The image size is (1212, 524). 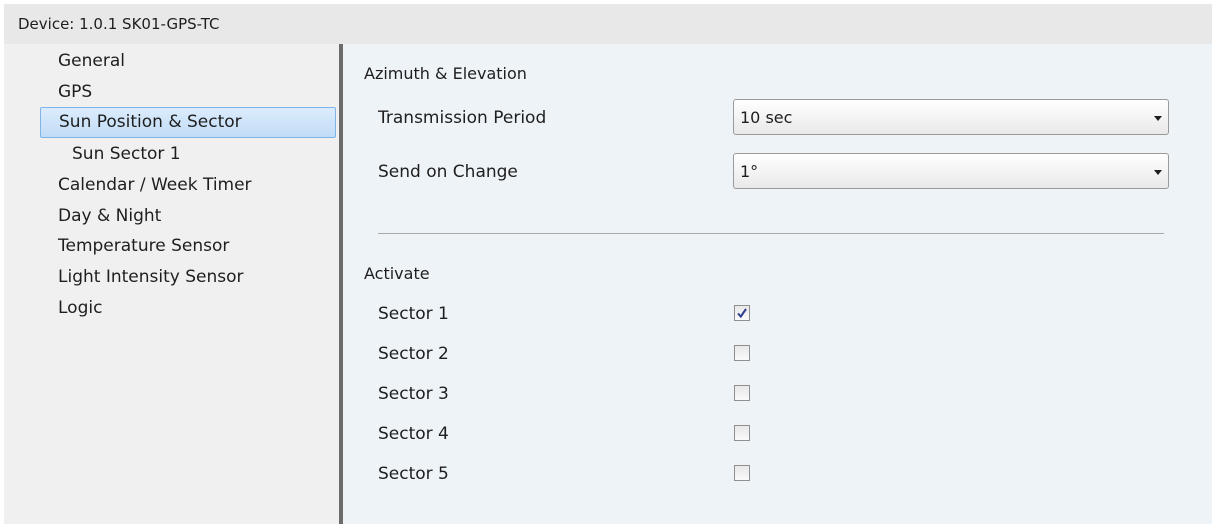 What do you see at coordinates (119, 24) in the screenshot?
I see `window-title: Device: 1.0.1 SK01-GPS-TC` at bounding box center [119, 24].